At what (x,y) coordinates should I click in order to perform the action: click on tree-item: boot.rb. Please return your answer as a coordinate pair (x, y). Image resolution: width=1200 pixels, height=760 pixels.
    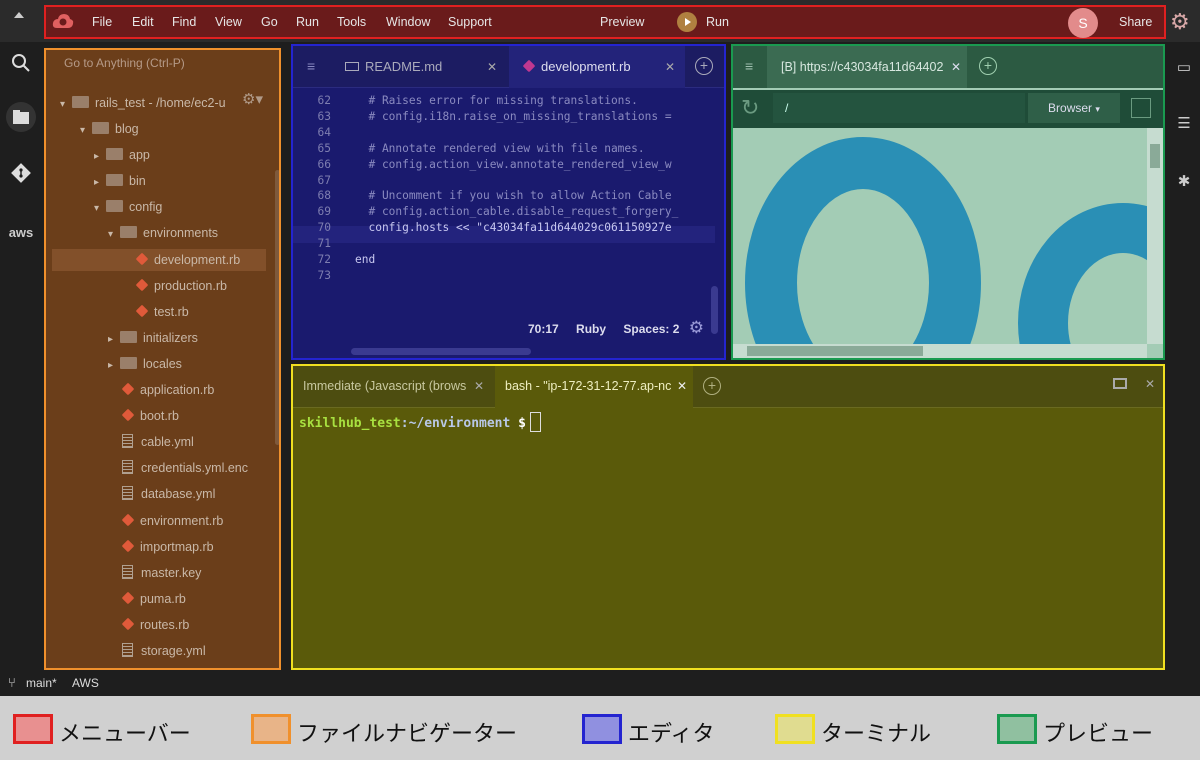
    Looking at the image, I should click on (150, 416).